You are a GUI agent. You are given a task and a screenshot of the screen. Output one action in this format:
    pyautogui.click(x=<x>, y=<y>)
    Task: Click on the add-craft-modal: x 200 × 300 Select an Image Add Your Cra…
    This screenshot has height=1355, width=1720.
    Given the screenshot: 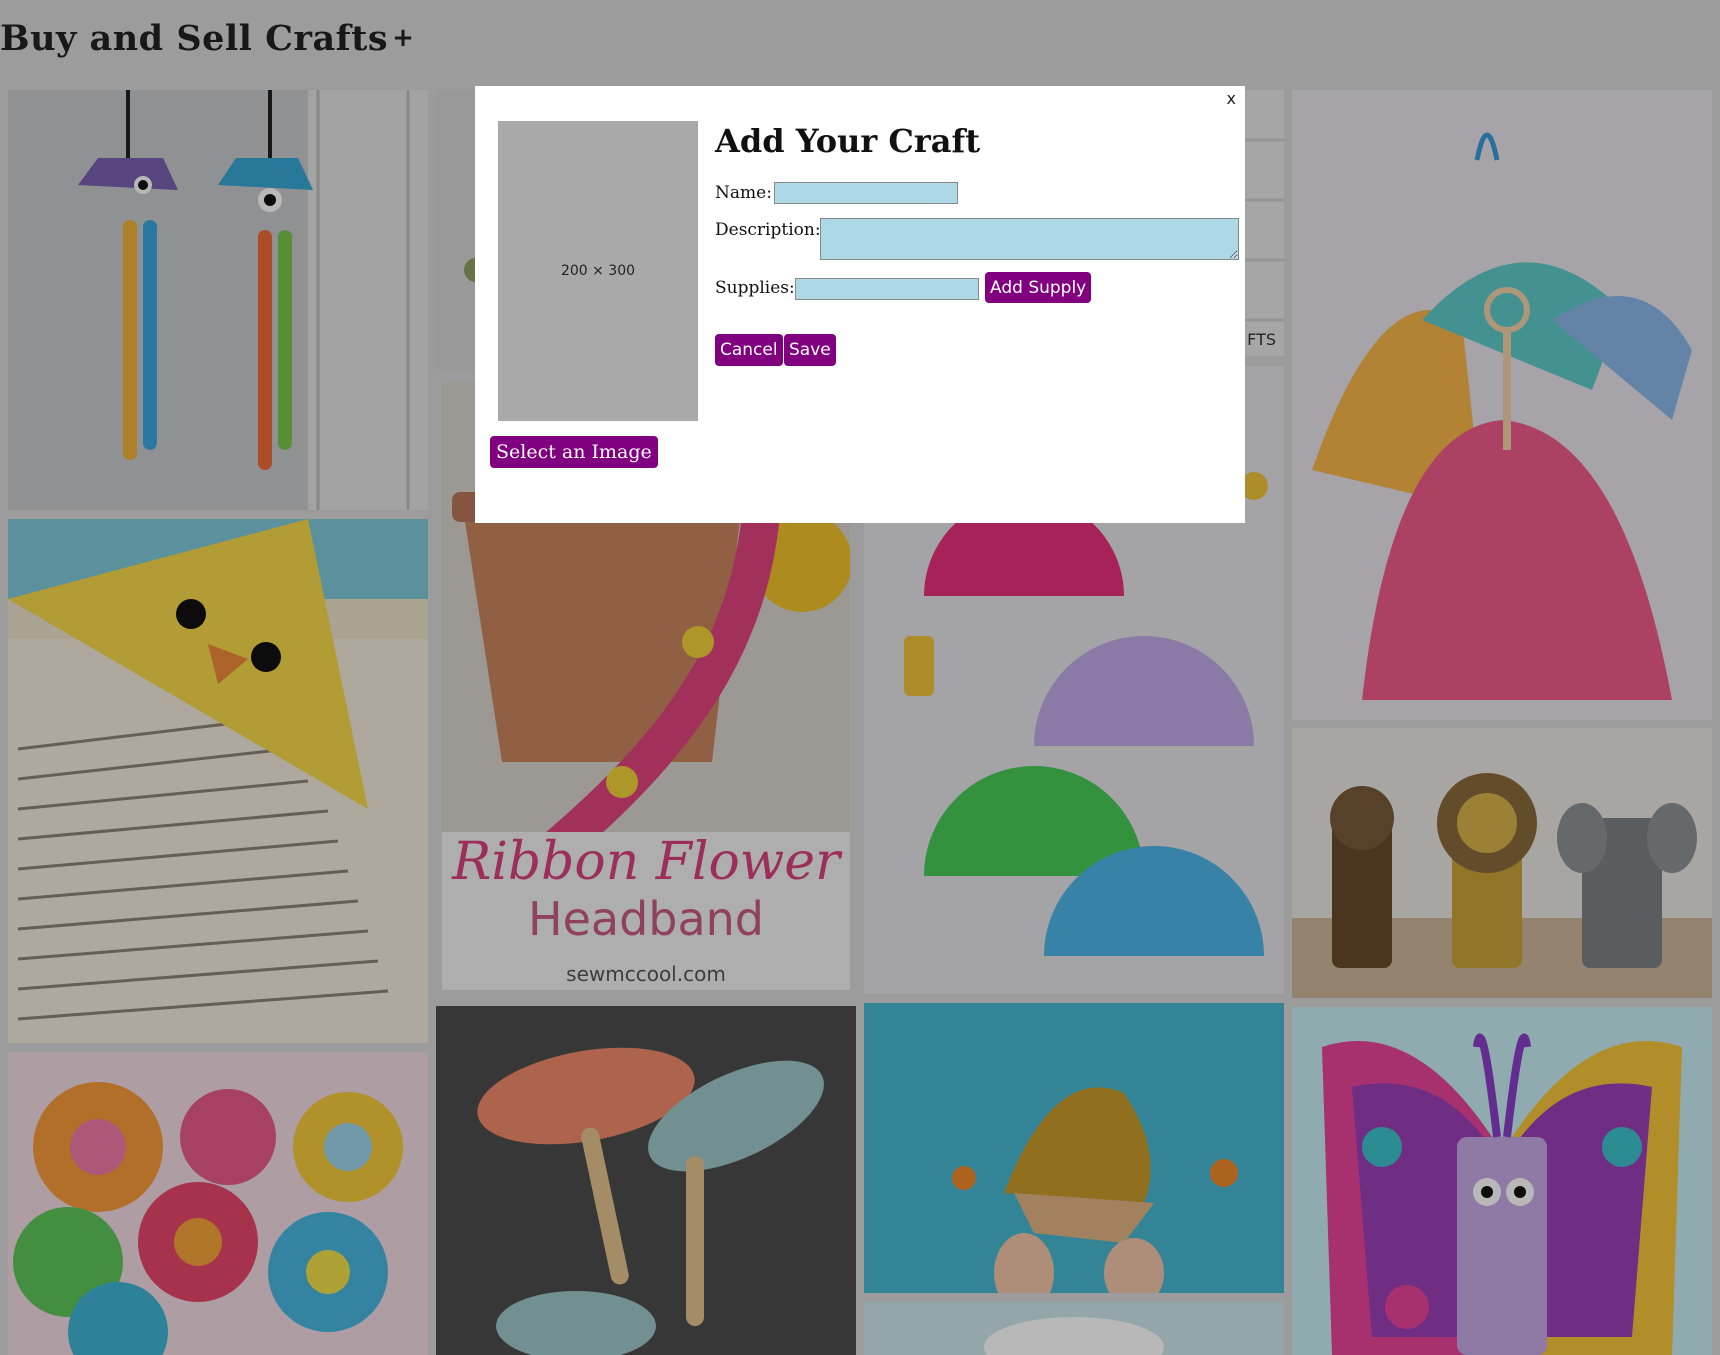 What is the action you would take?
    pyautogui.click(x=860, y=304)
    